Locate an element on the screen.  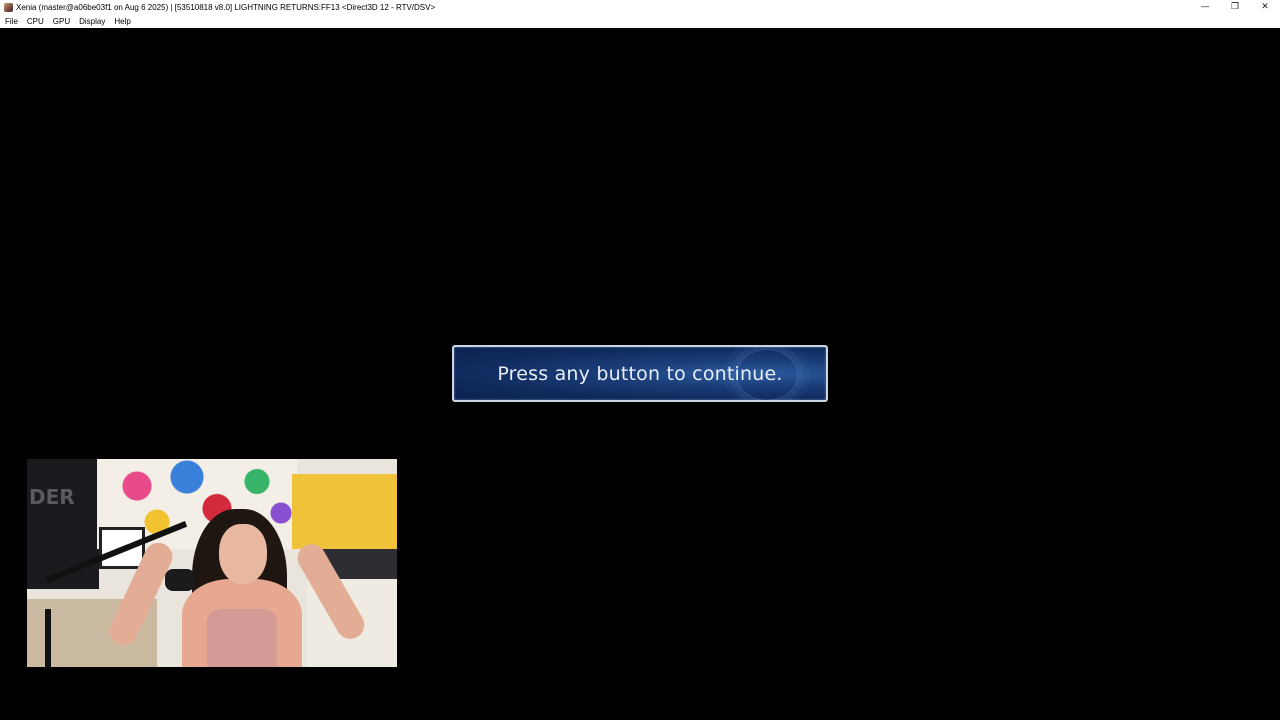
webcam-person-face is located at coordinates (243, 554).